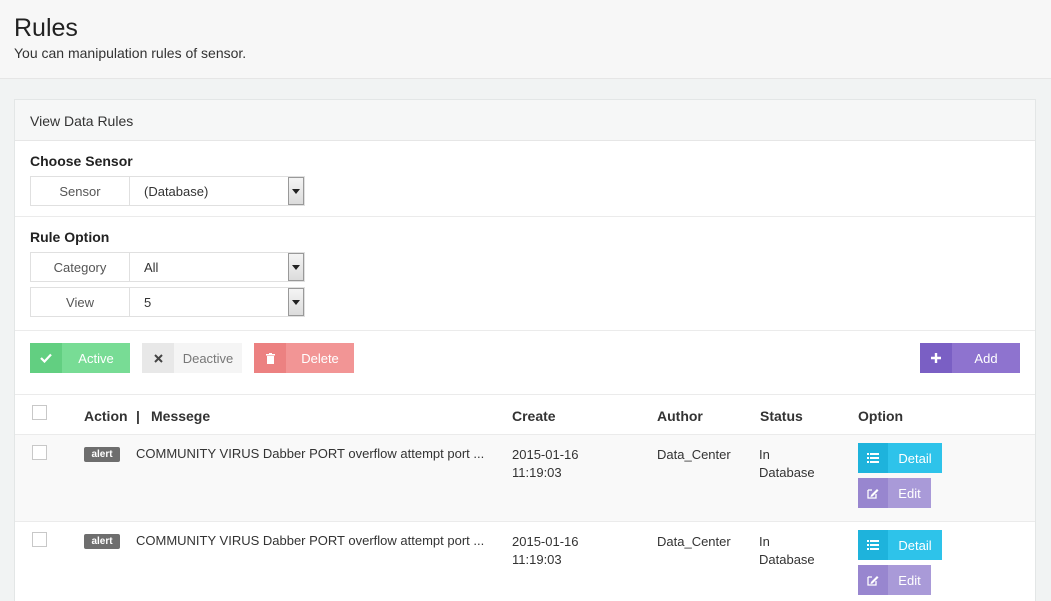  Describe the element at coordinates (680, 416) in the screenshot. I see `header-author: Author` at that location.